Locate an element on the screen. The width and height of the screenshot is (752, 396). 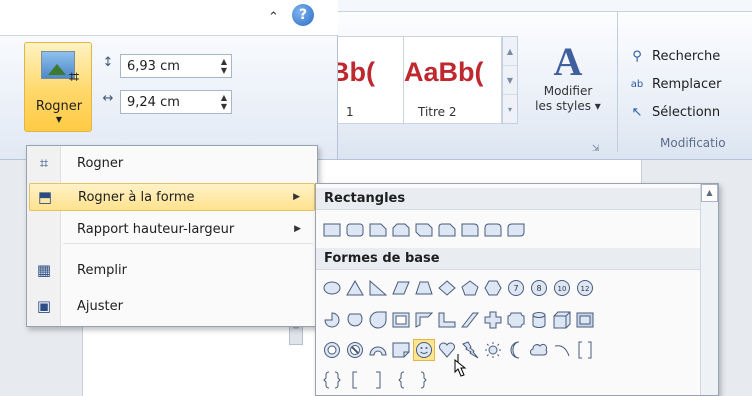
frame-shape-icon is located at coordinates (401, 320).